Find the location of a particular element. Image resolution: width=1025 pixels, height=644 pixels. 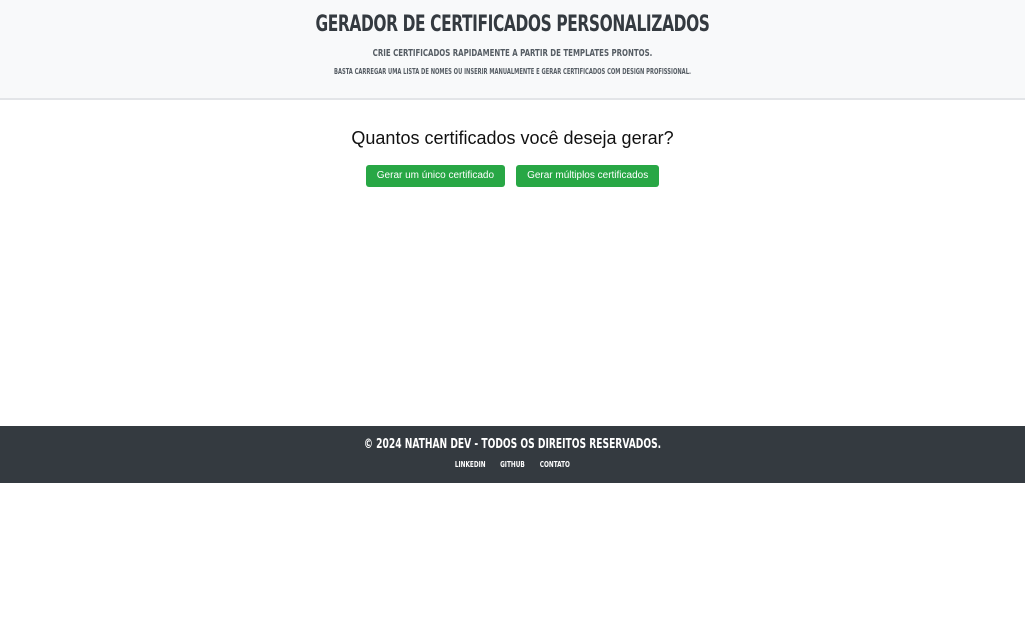

generate-multiple-button: Gerar múltiplos certificados is located at coordinates (588, 176).